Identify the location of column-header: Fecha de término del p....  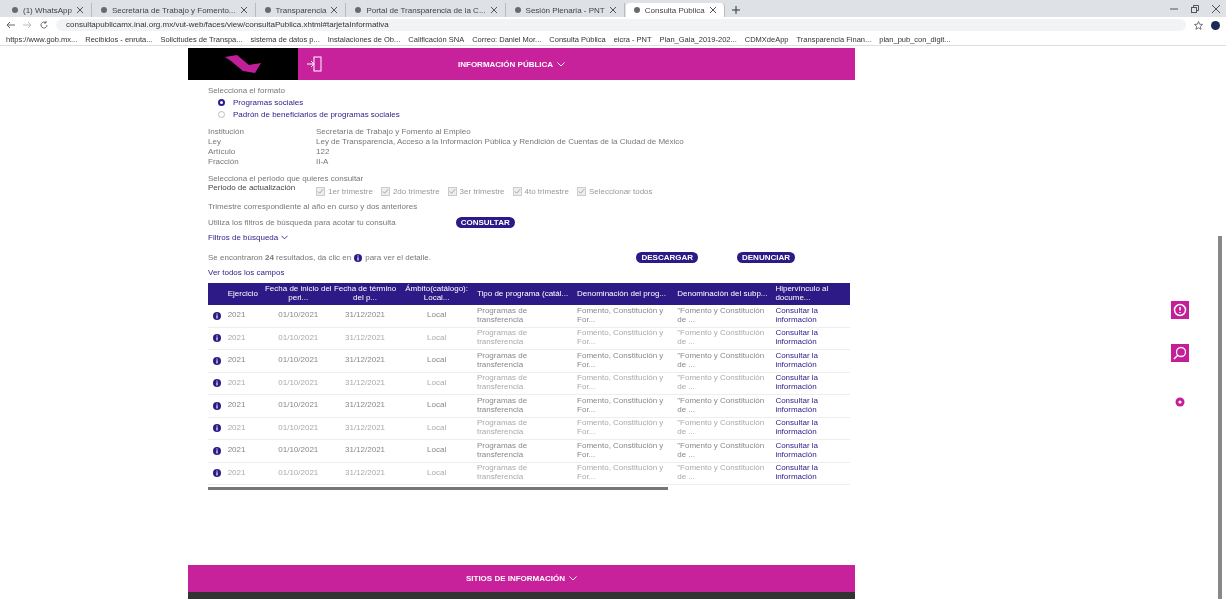
(365, 294).